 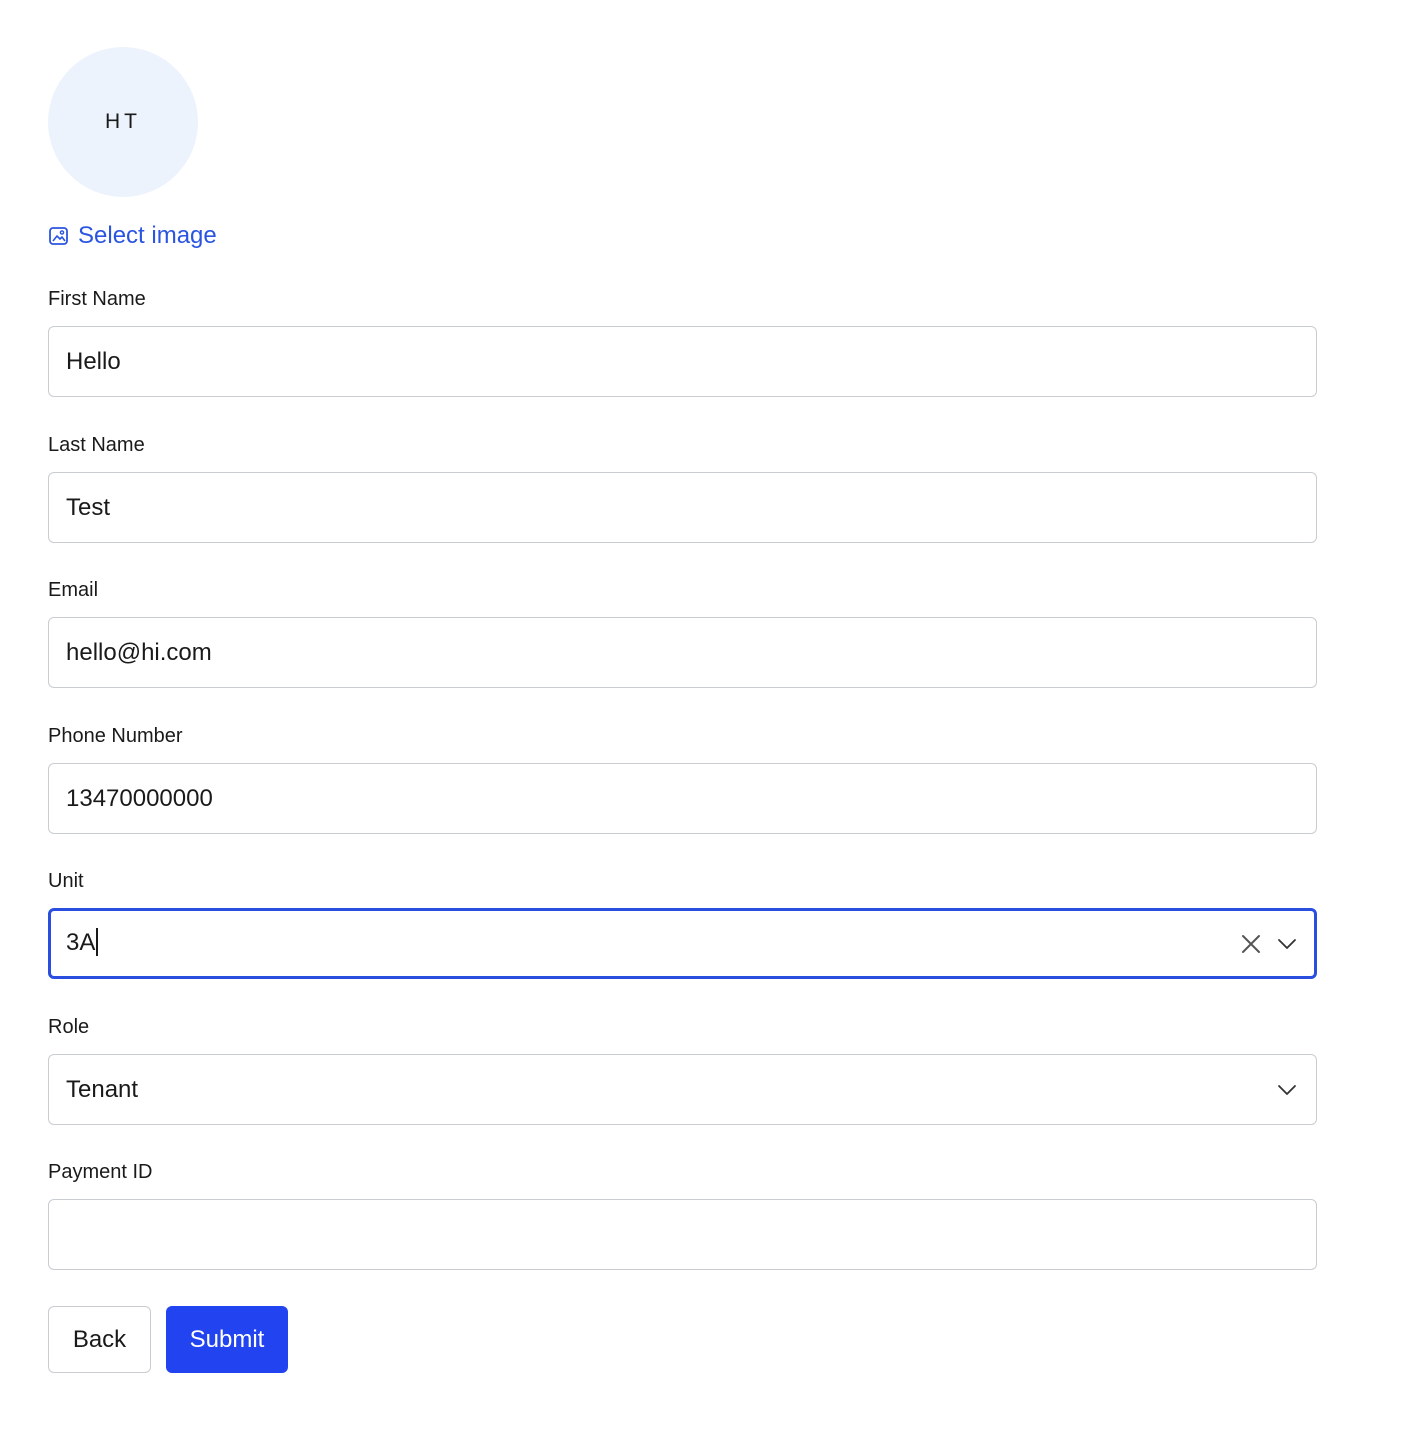 What do you see at coordinates (682, 1234) in the screenshot?
I see `payment-id-field` at bounding box center [682, 1234].